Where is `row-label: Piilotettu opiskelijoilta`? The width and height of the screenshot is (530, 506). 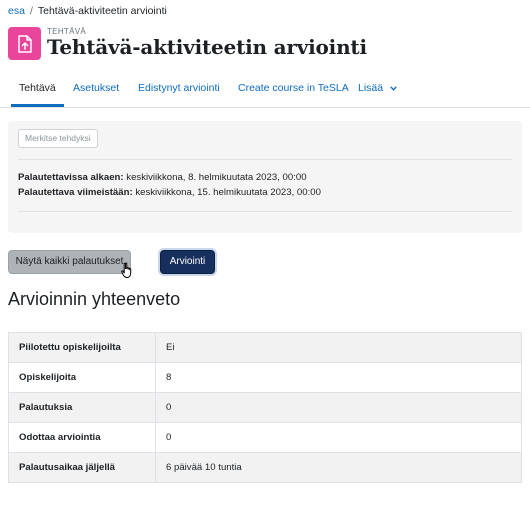 row-label: Piilotettu opiskelijoilta is located at coordinates (82, 347).